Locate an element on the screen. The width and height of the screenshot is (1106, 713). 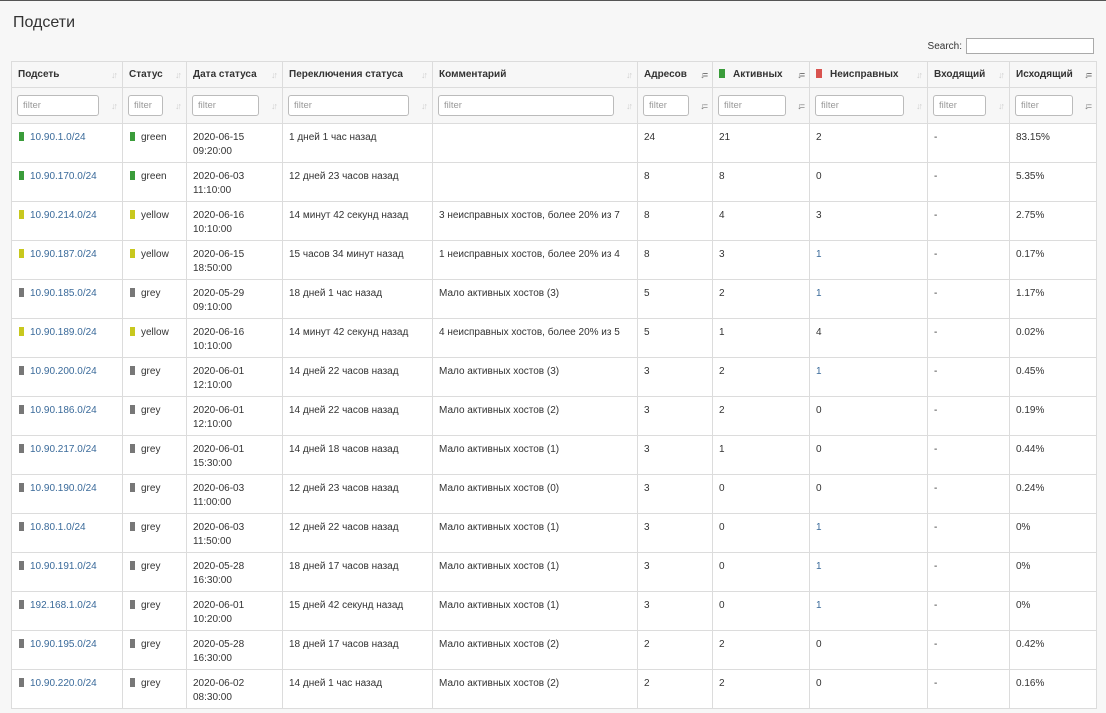
subnet-link: 10.90.217.0/24 is located at coordinates (63, 449).